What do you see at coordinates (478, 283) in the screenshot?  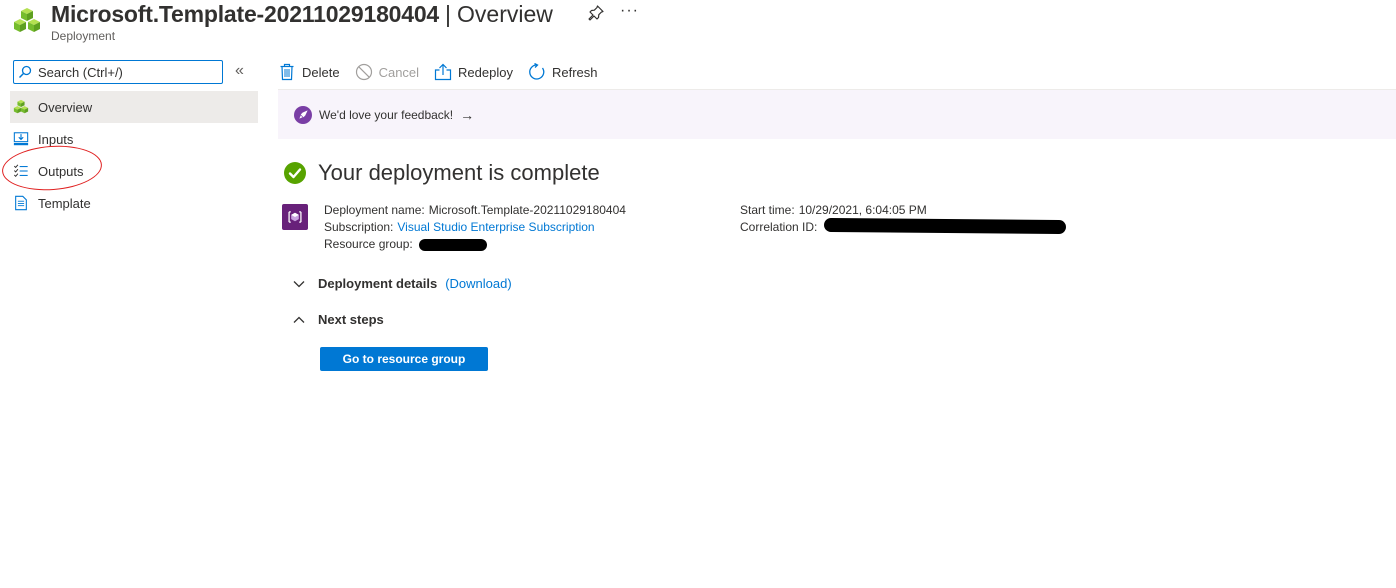 I see `download-link: (Download)` at bounding box center [478, 283].